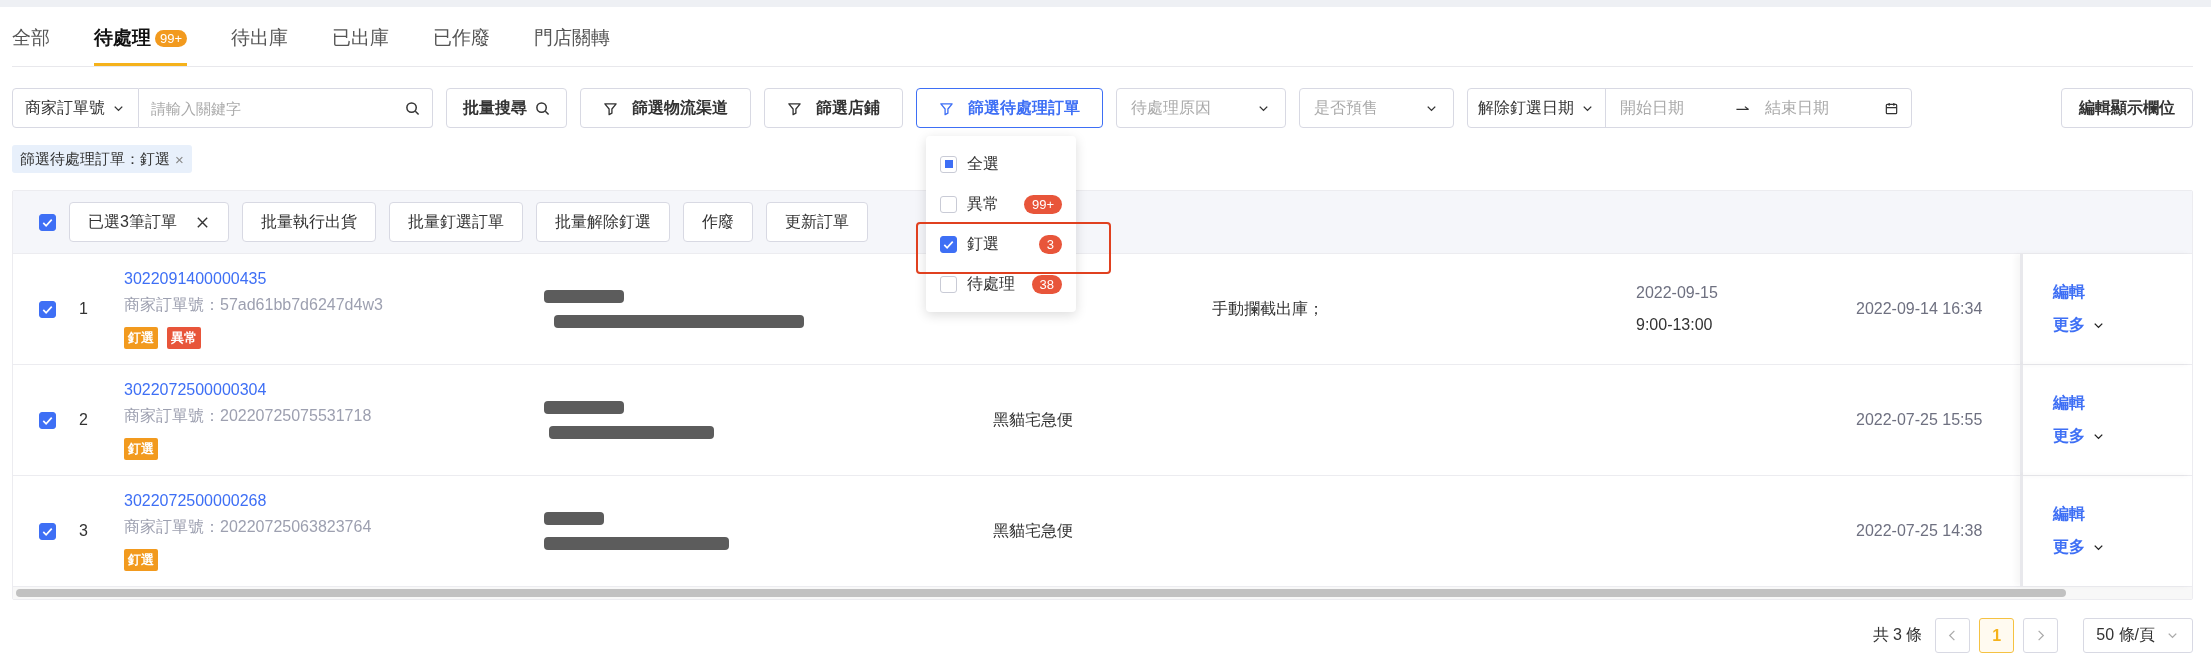 The image size is (2211, 660). I want to click on tab: 全部, so click(31, 36).